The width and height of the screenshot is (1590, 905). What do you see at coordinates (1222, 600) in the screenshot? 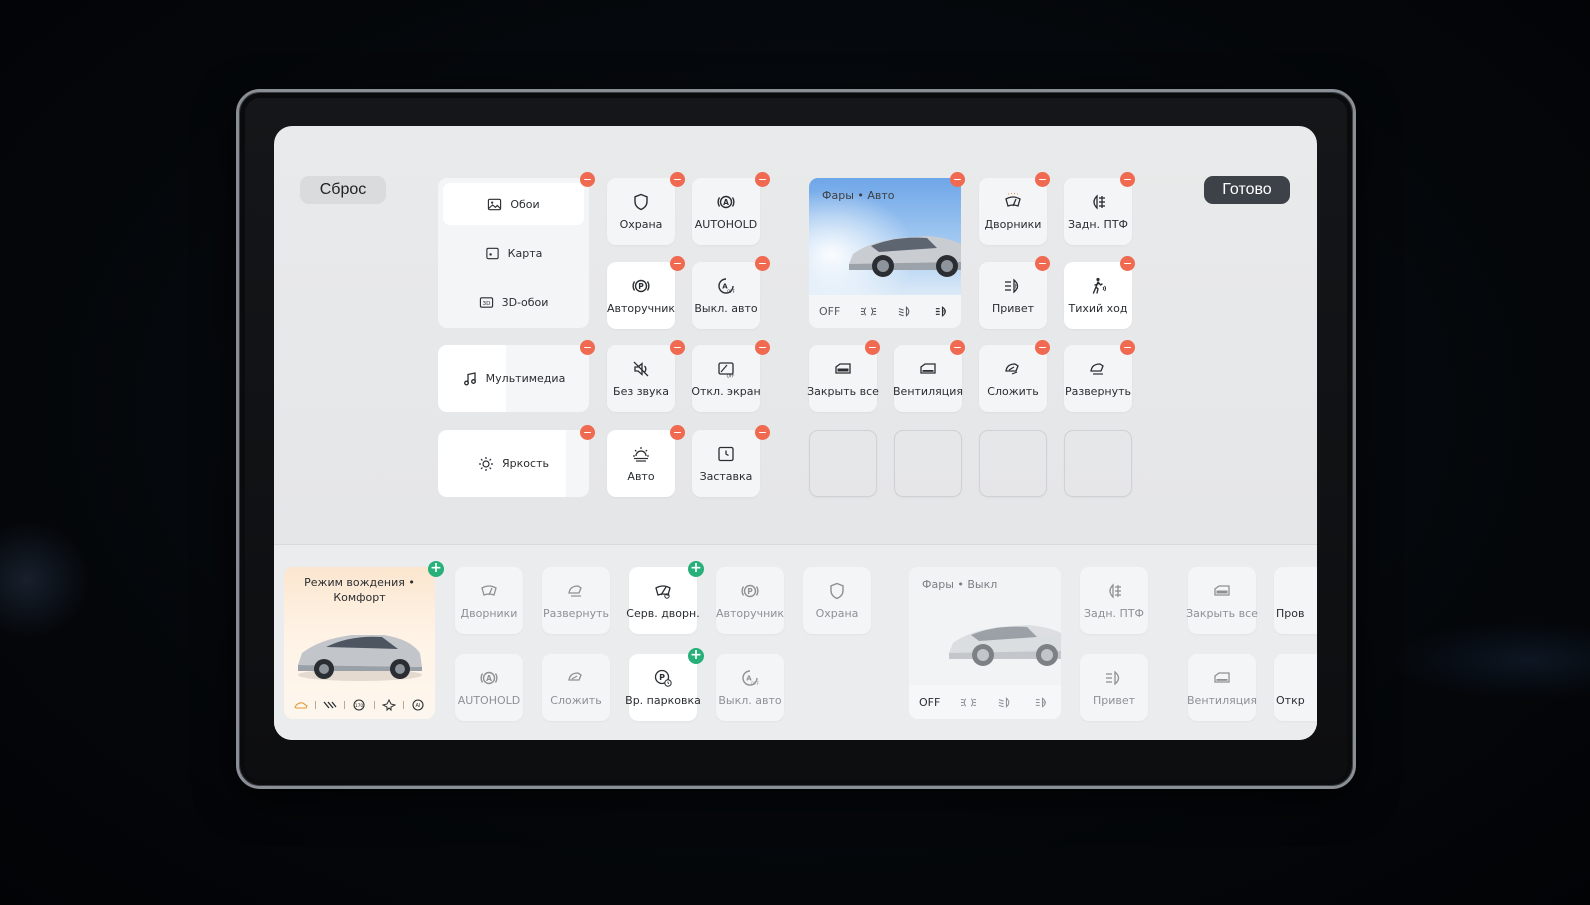
I see `close-all-available-tile: Закрыть все` at bounding box center [1222, 600].